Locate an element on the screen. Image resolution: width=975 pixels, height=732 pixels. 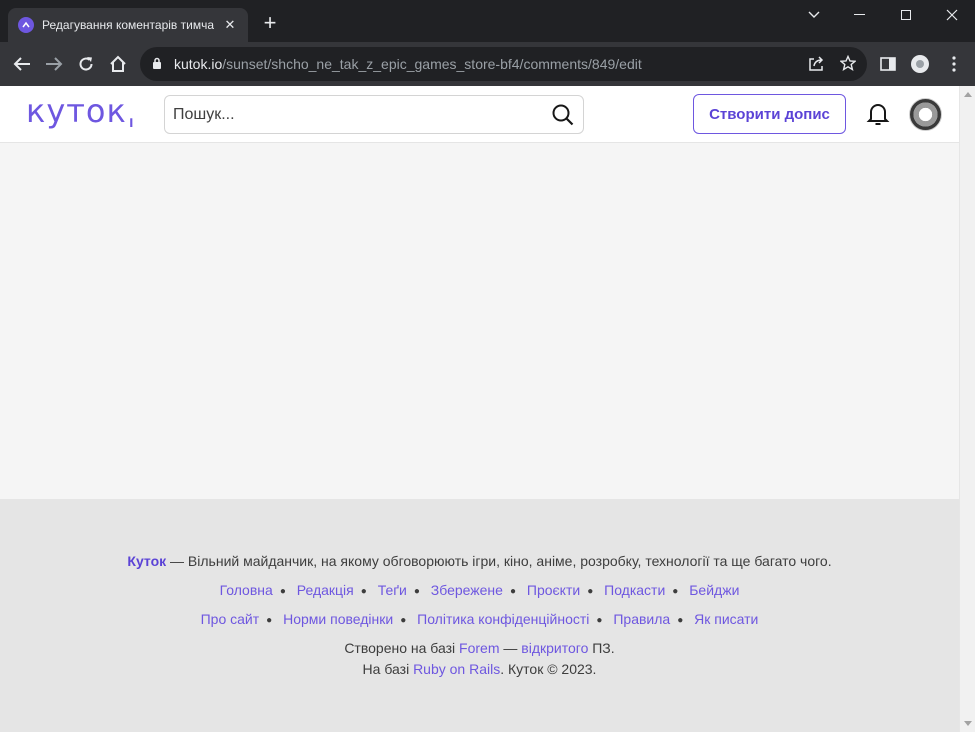
site-header: кутокˌ Створити допис is located at coordinates (479, 114).